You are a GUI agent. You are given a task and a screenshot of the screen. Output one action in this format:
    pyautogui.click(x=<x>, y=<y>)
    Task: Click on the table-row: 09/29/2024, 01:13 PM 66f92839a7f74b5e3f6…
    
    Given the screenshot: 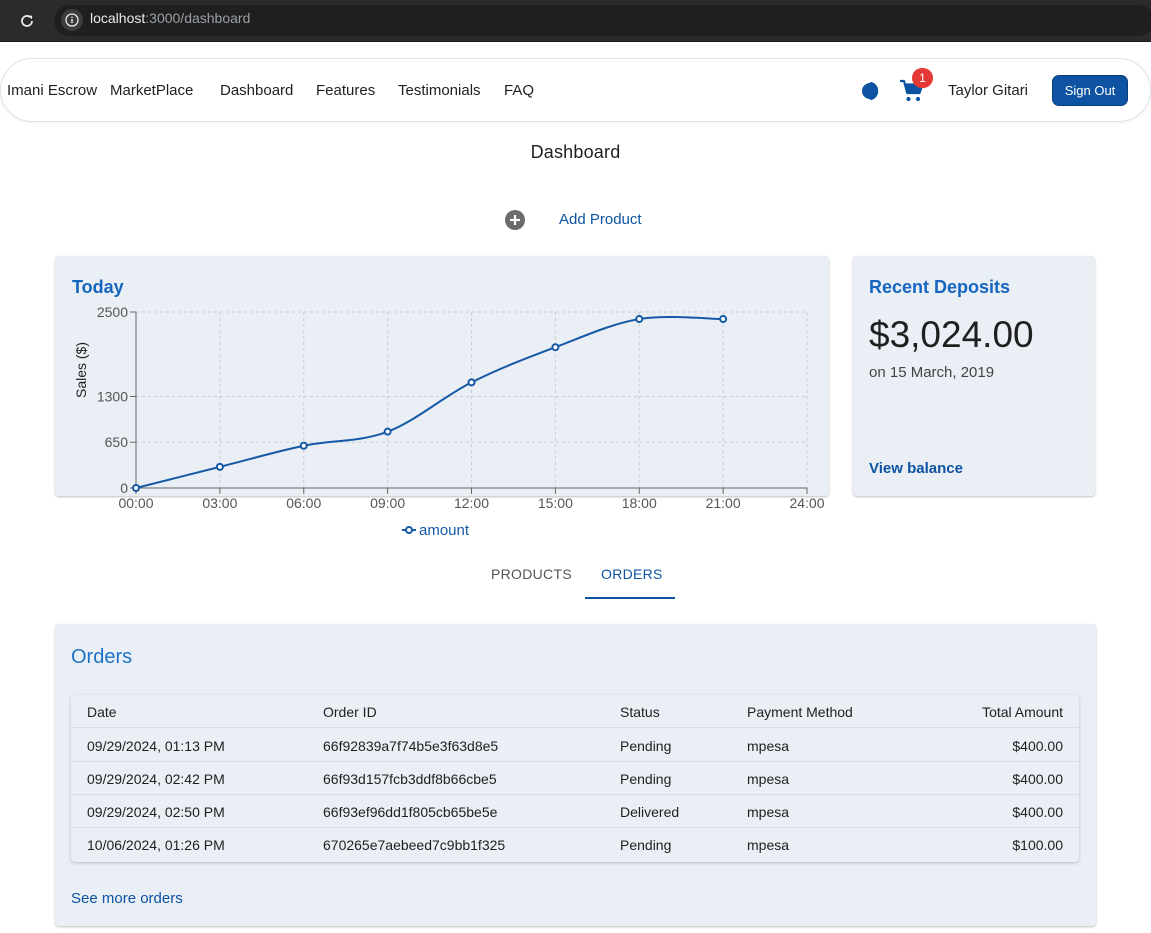 What is the action you would take?
    pyautogui.click(x=575, y=745)
    